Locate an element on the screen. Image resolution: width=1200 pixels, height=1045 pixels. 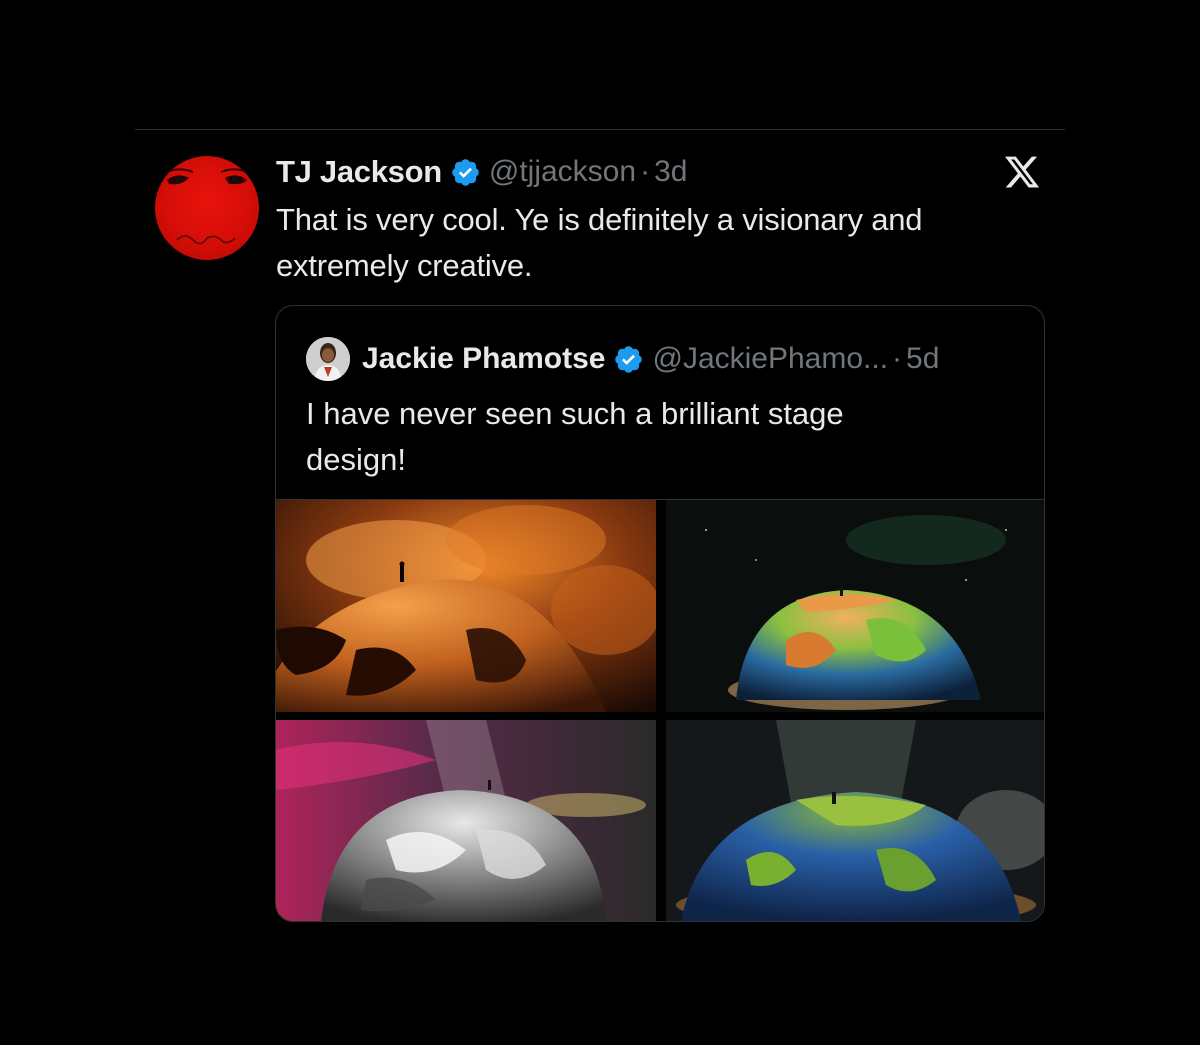
avatar-image is located at coordinates (207, 206).